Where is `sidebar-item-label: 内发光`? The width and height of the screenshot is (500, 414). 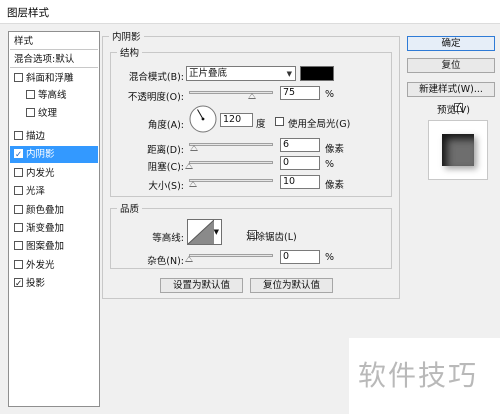 sidebar-item-label: 内发光 is located at coordinates (40, 173).